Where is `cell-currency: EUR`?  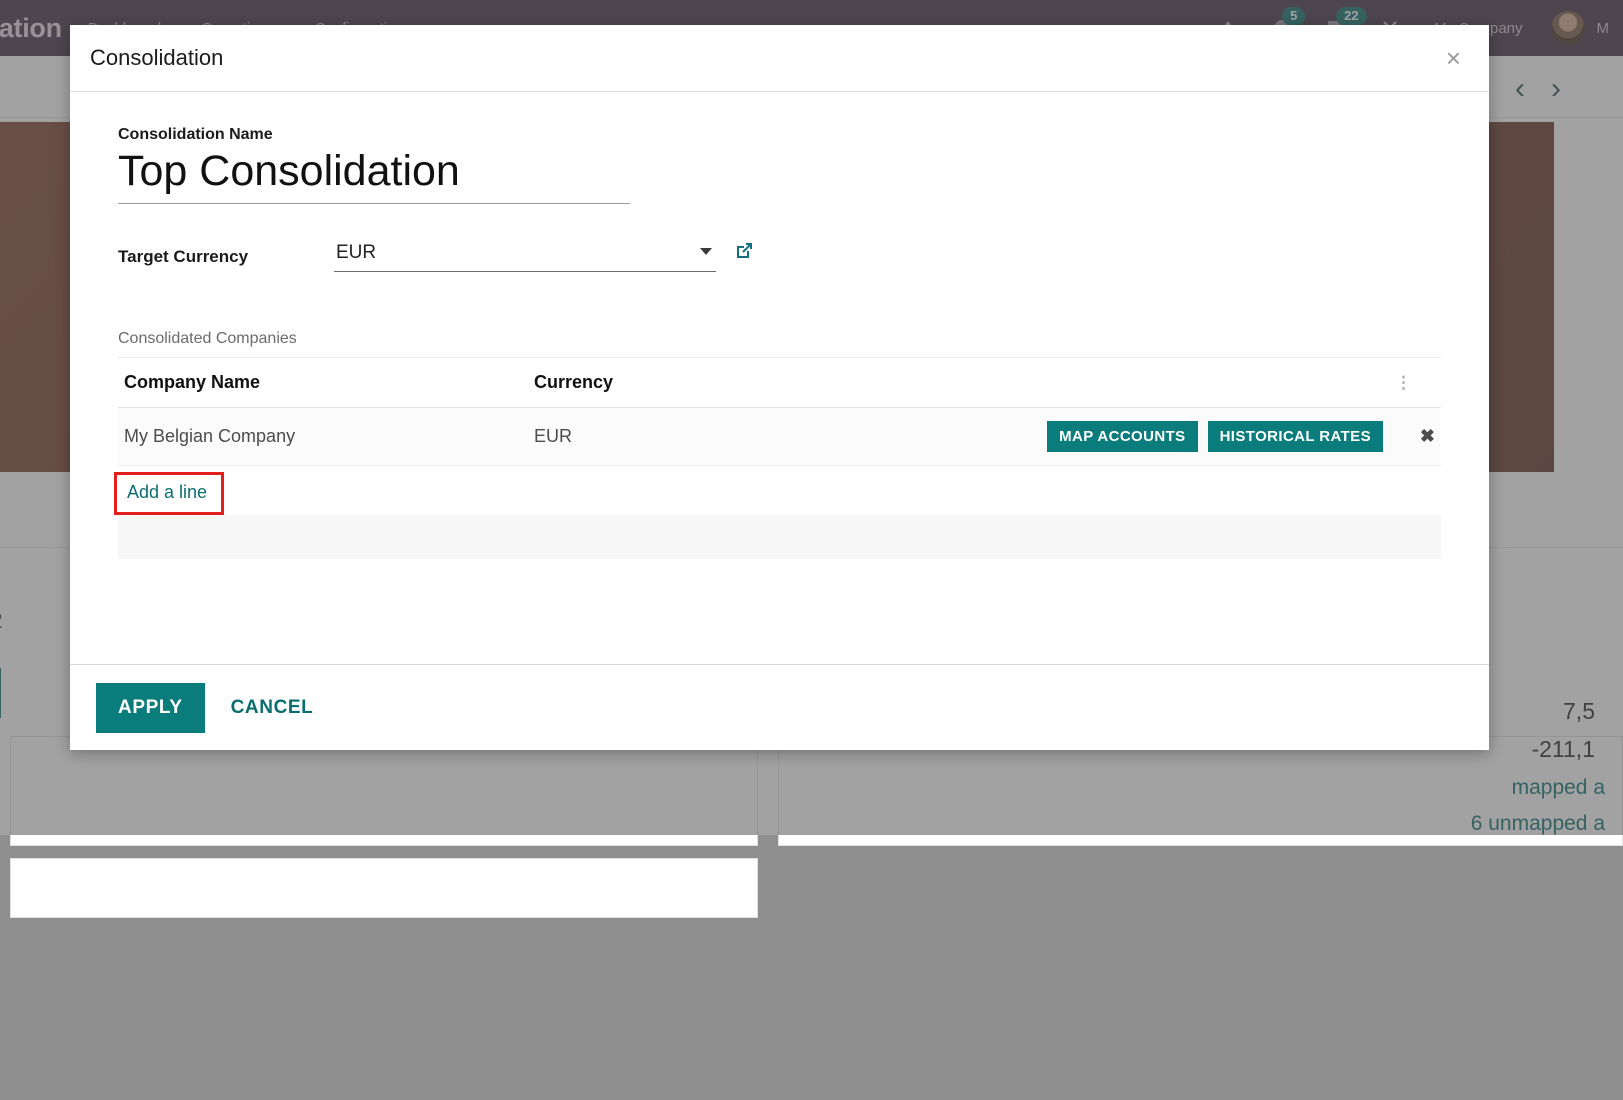 cell-currency: EUR is located at coordinates (730, 437).